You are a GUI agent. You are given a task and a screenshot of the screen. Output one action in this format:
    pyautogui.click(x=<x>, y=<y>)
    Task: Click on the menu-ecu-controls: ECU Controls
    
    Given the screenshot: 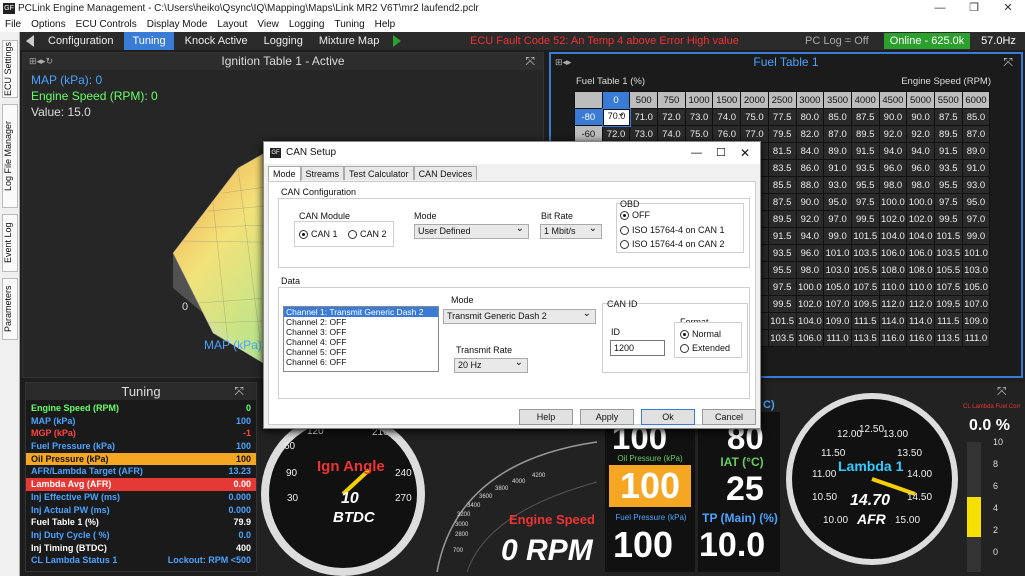 What is the action you would take?
    pyautogui.click(x=106, y=24)
    